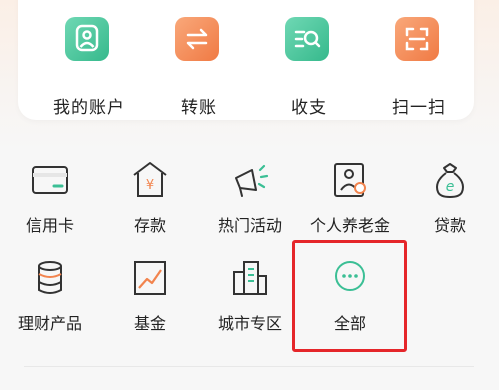 This screenshot has height=390, width=499. Describe the element at coordinates (250, 205) in the screenshot. I see `hot-activities-entry: 热门活动` at that location.